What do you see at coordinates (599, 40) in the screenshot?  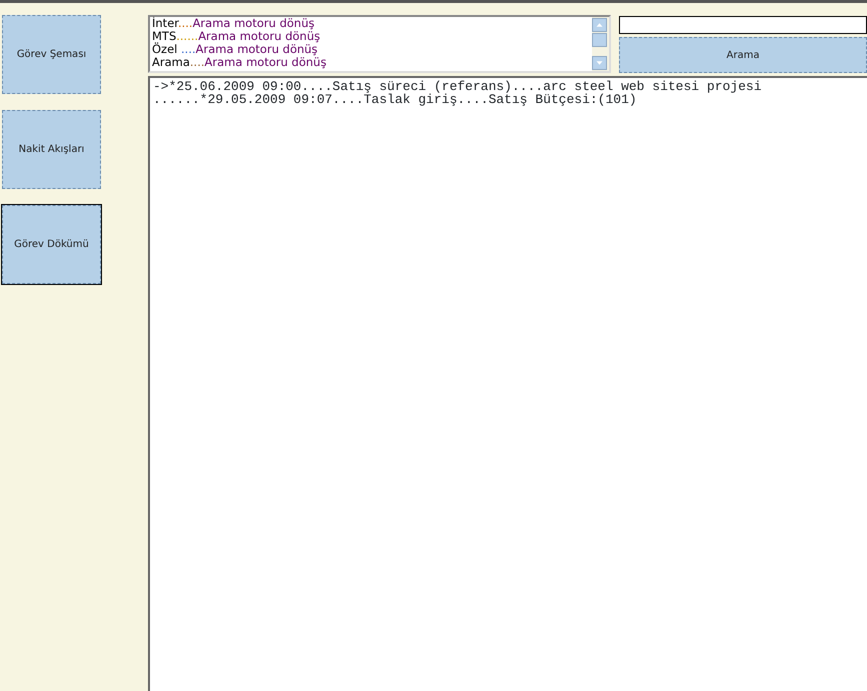 I see `scroll-thumb` at bounding box center [599, 40].